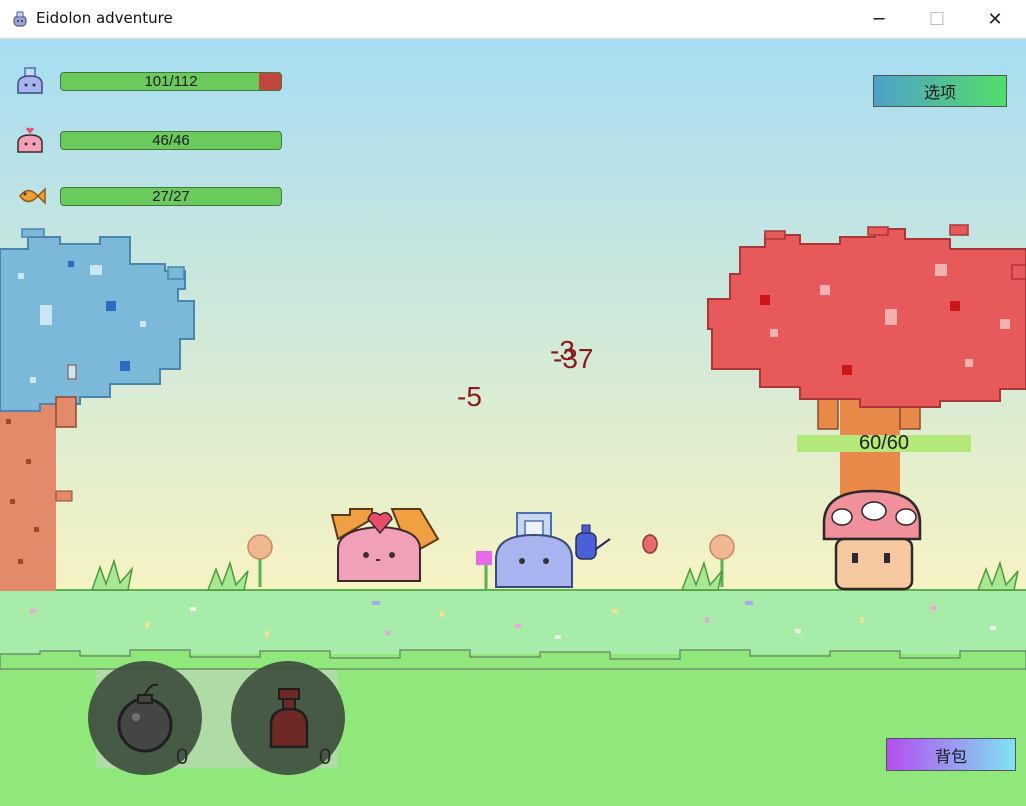  I want to click on enemy-hp-bar: 60/60, so click(884, 443).